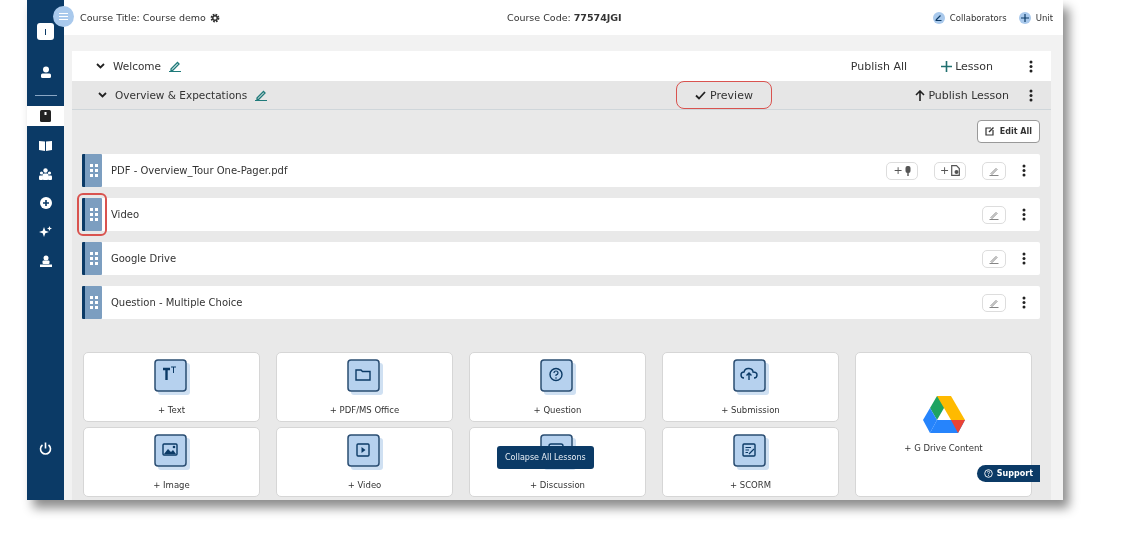  Describe the element at coordinates (214, 17) in the screenshot. I see `settings-icon` at that location.